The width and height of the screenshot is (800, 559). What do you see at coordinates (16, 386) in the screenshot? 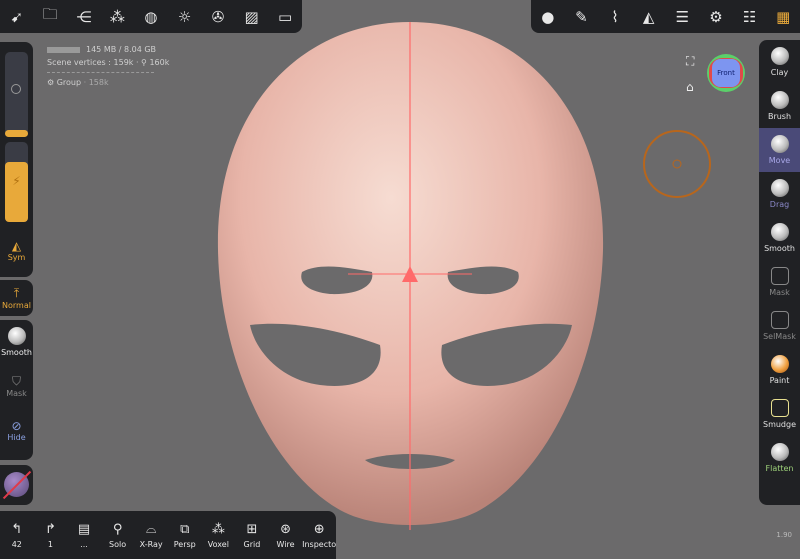
I see `mask-button: ⛉ Mask` at bounding box center [16, 386].